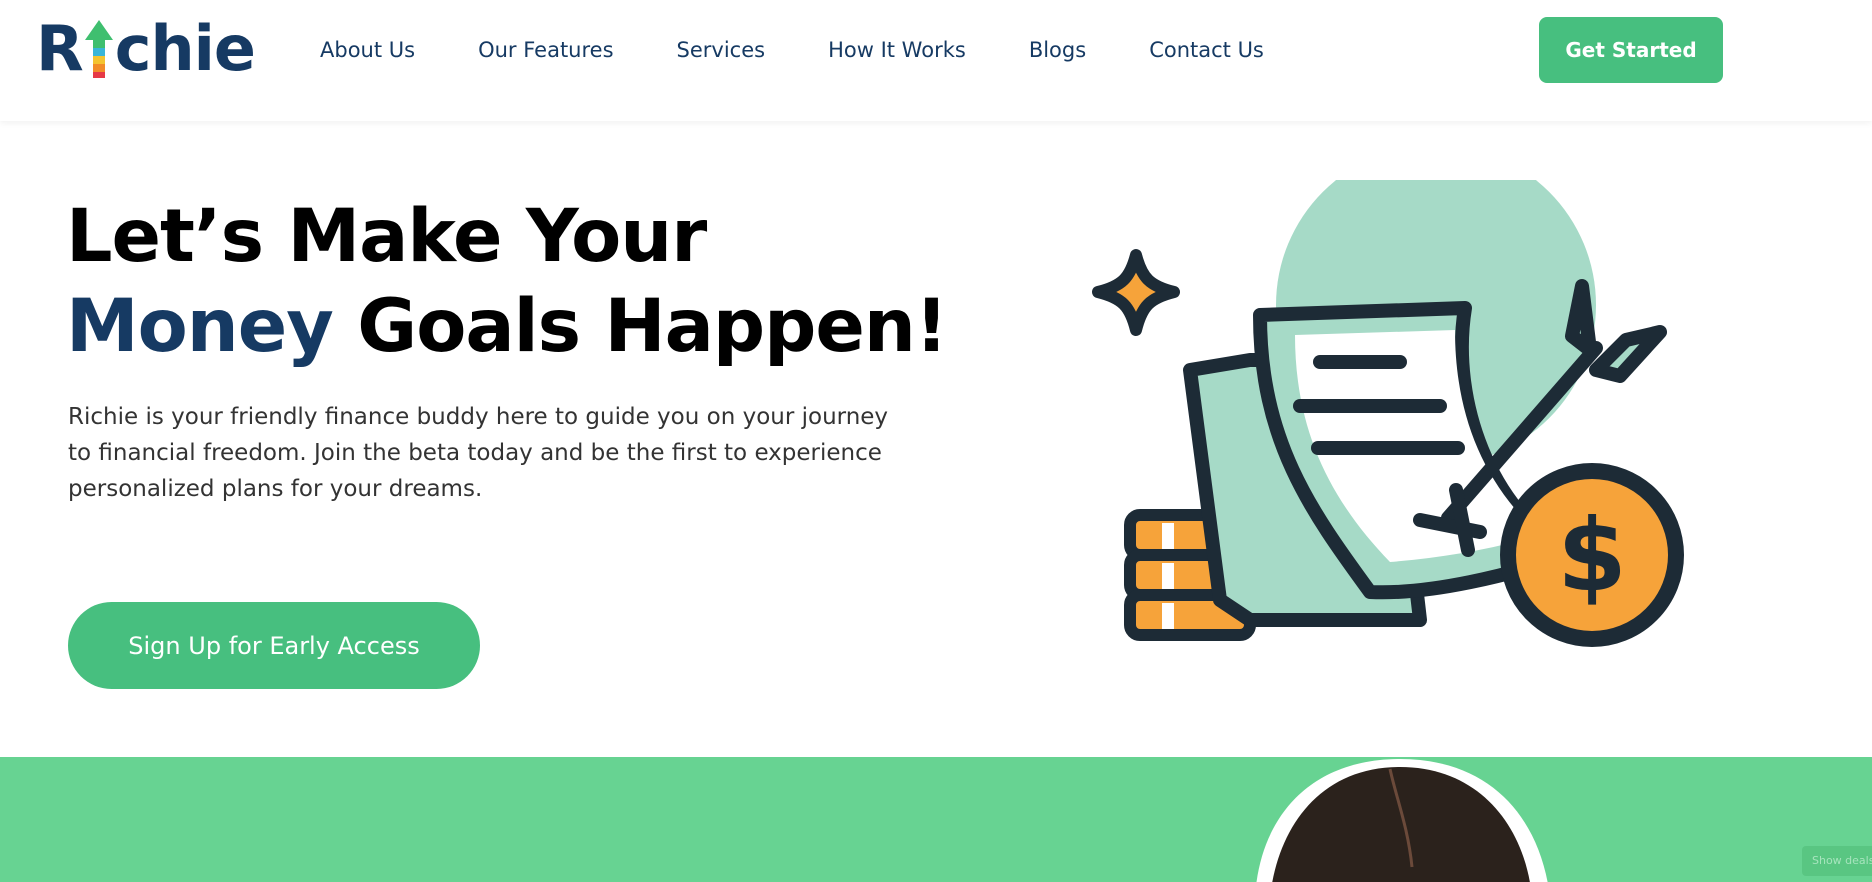 The height and width of the screenshot is (882, 1872). Describe the element at coordinates (1837, 861) in the screenshot. I see `show-deals-badge: Show deals` at that location.